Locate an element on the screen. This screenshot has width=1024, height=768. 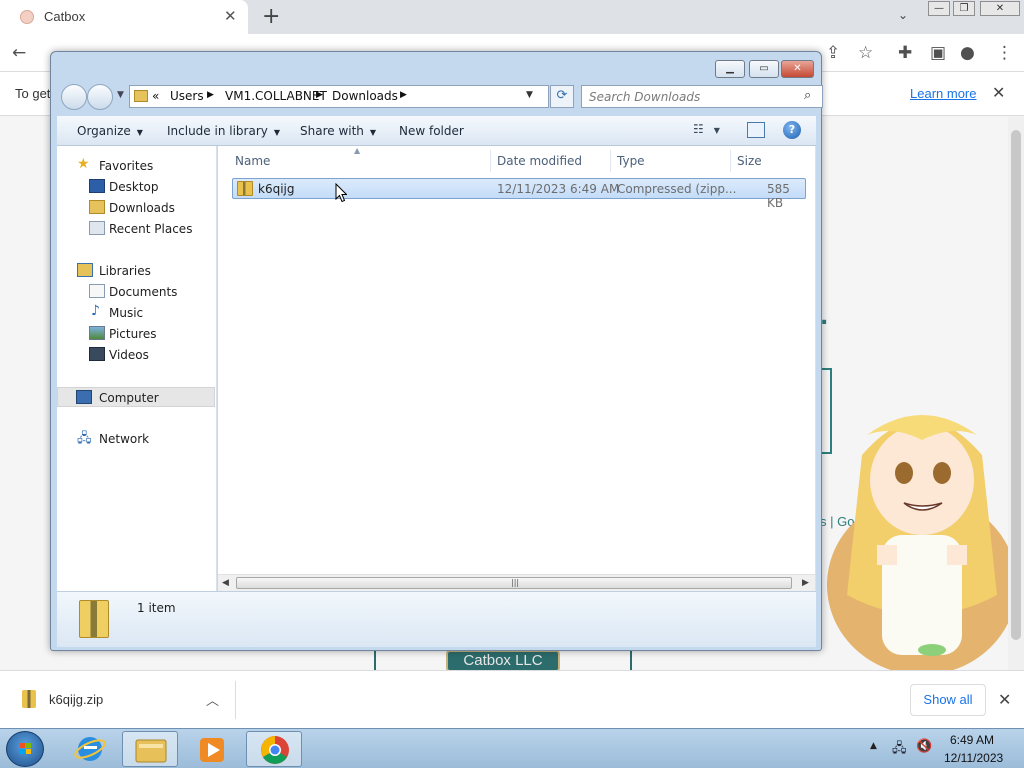
close-icon: ✕ is located at coordinates (797, 69).